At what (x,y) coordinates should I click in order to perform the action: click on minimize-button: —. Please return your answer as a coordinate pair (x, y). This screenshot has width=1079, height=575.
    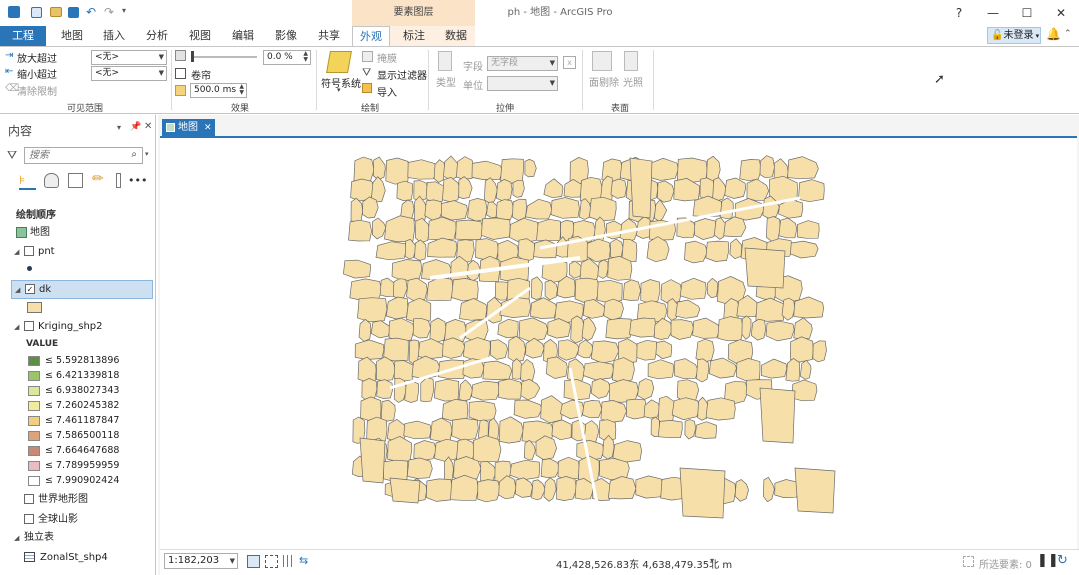
    Looking at the image, I should click on (993, 13).